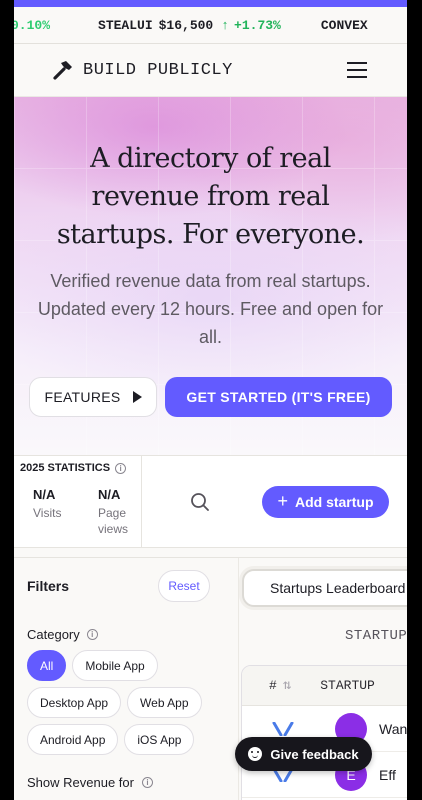  Describe the element at coordinates (32, 25) in the screenshot. I see `ticker-left-change: 0.10%` at that location.